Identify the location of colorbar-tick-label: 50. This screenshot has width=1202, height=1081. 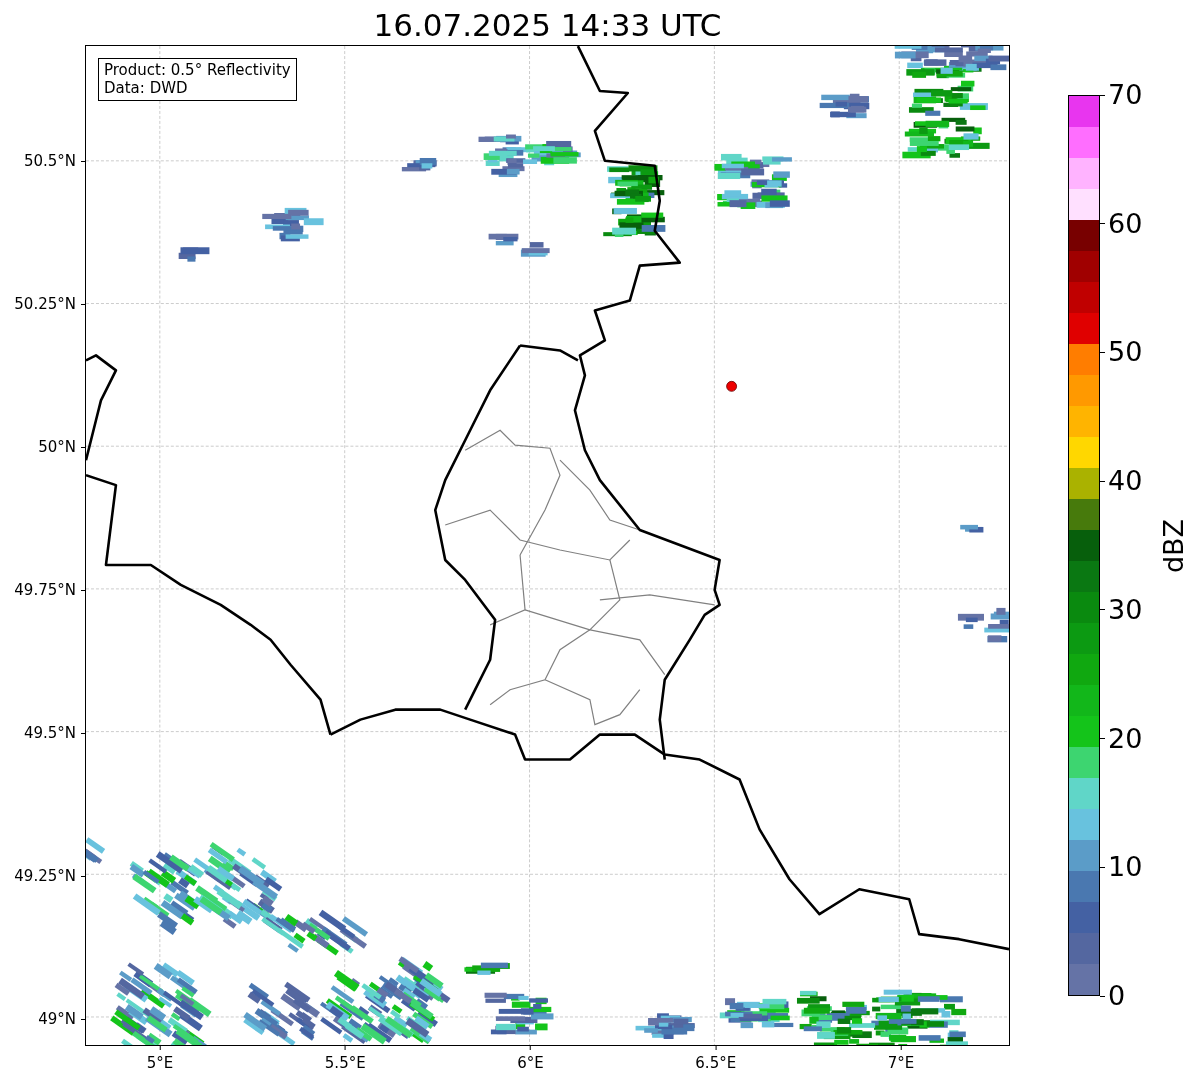
(1125, 352).